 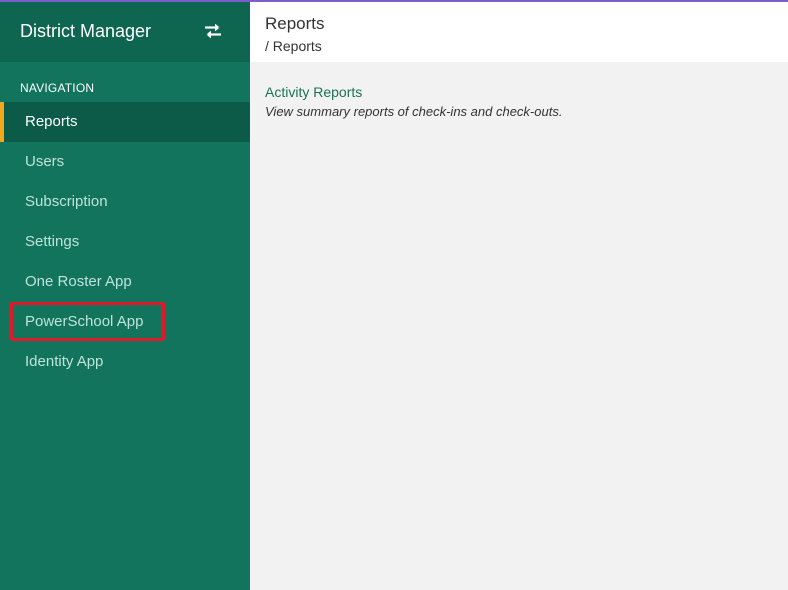 I want to click on app-title: District Manager, so click(x=86, y=30).